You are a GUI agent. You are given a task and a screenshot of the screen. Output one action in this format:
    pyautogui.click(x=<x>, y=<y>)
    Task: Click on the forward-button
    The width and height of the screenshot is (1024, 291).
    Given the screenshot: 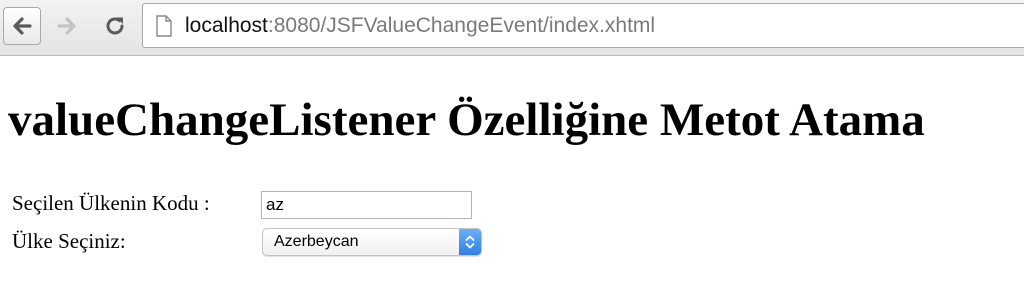 What is the action you would take?
    pyautogui.click(x=67, y=26)
    